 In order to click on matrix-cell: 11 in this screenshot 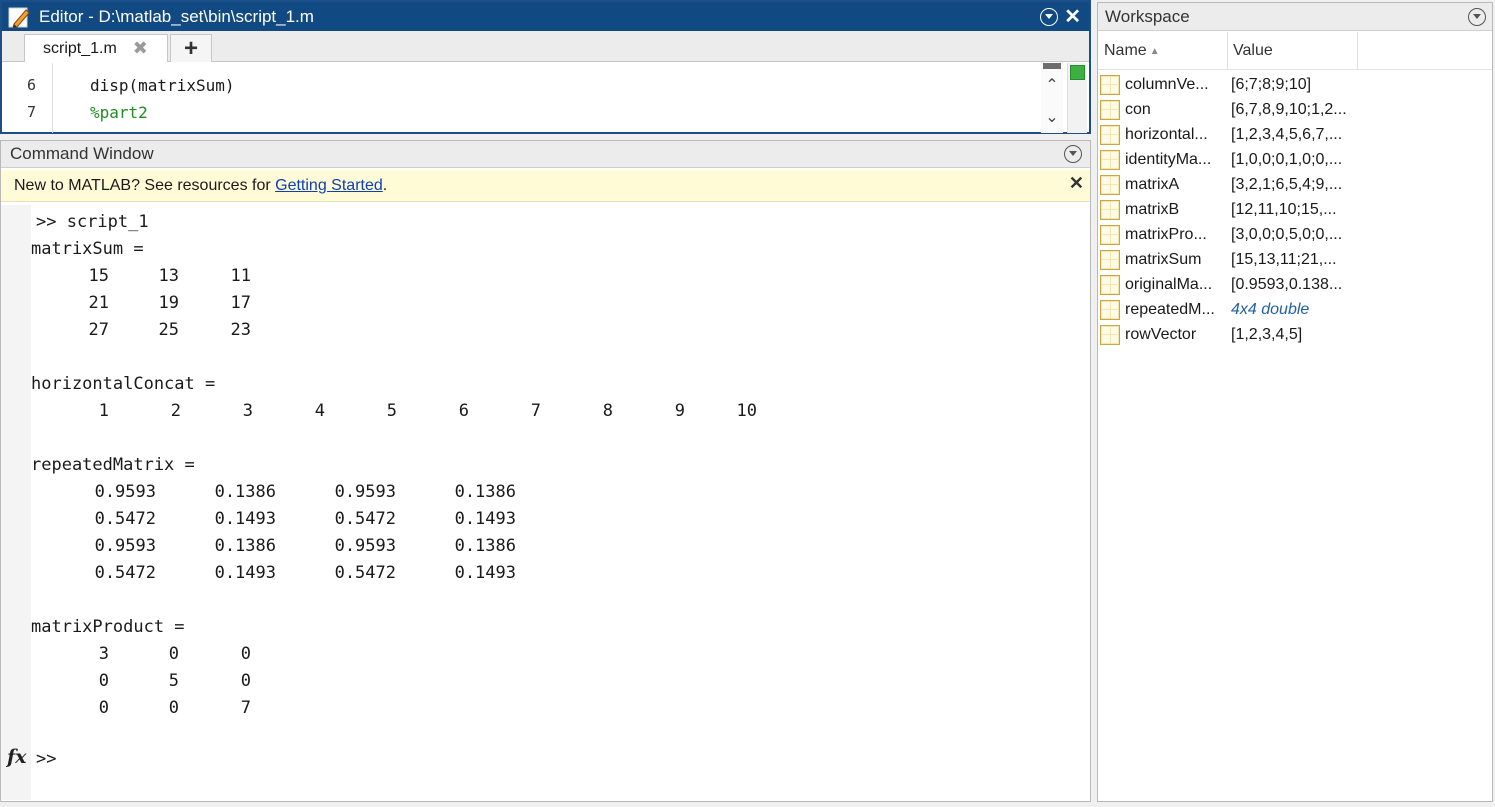, I will do `click(240, 276)`.